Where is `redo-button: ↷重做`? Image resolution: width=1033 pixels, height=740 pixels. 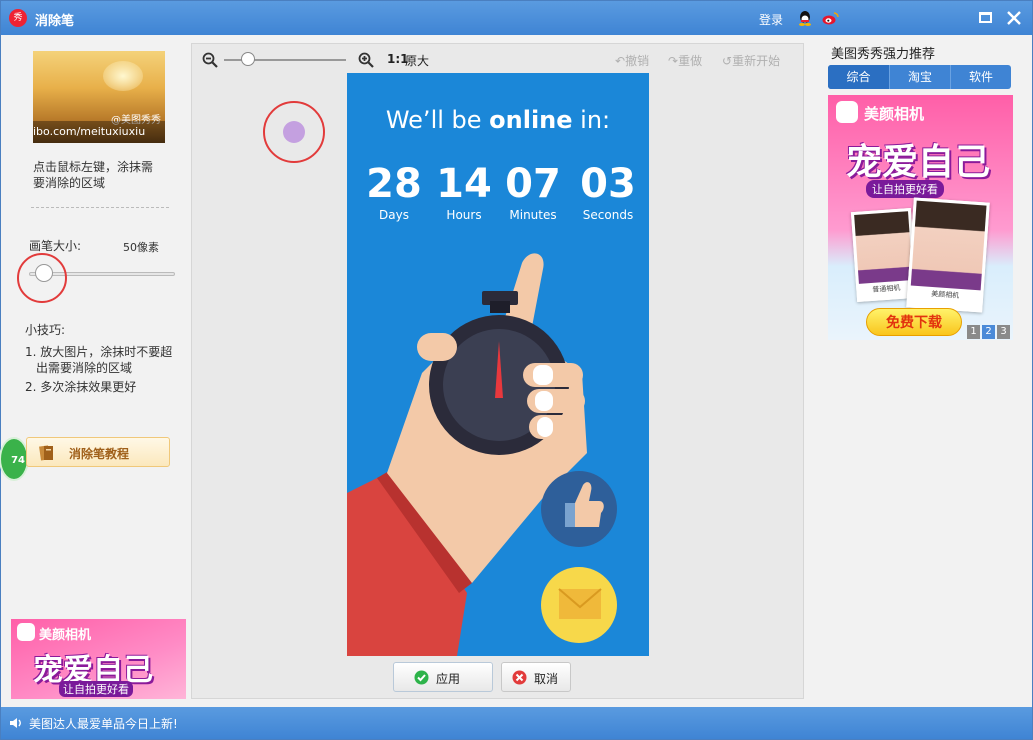 redo-button: ↷重做 is located at coordinates (685, 60).